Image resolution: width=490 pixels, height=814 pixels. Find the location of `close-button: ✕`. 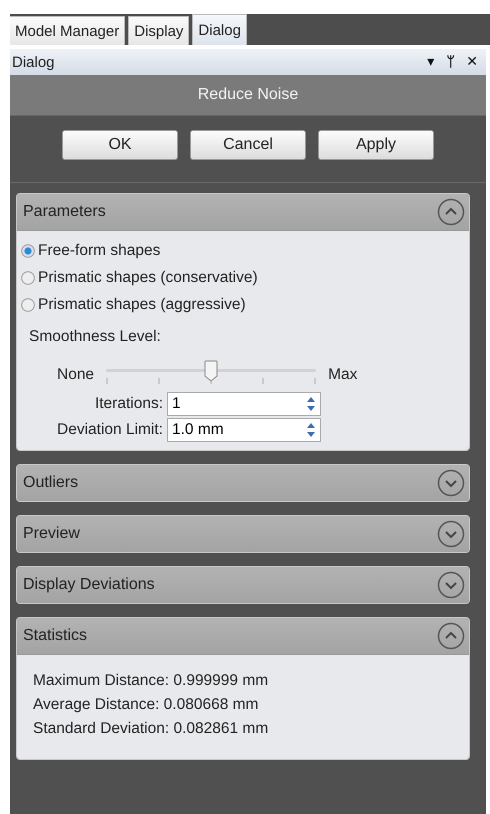

close-button: ✕ is located at coordinates (472, 62).